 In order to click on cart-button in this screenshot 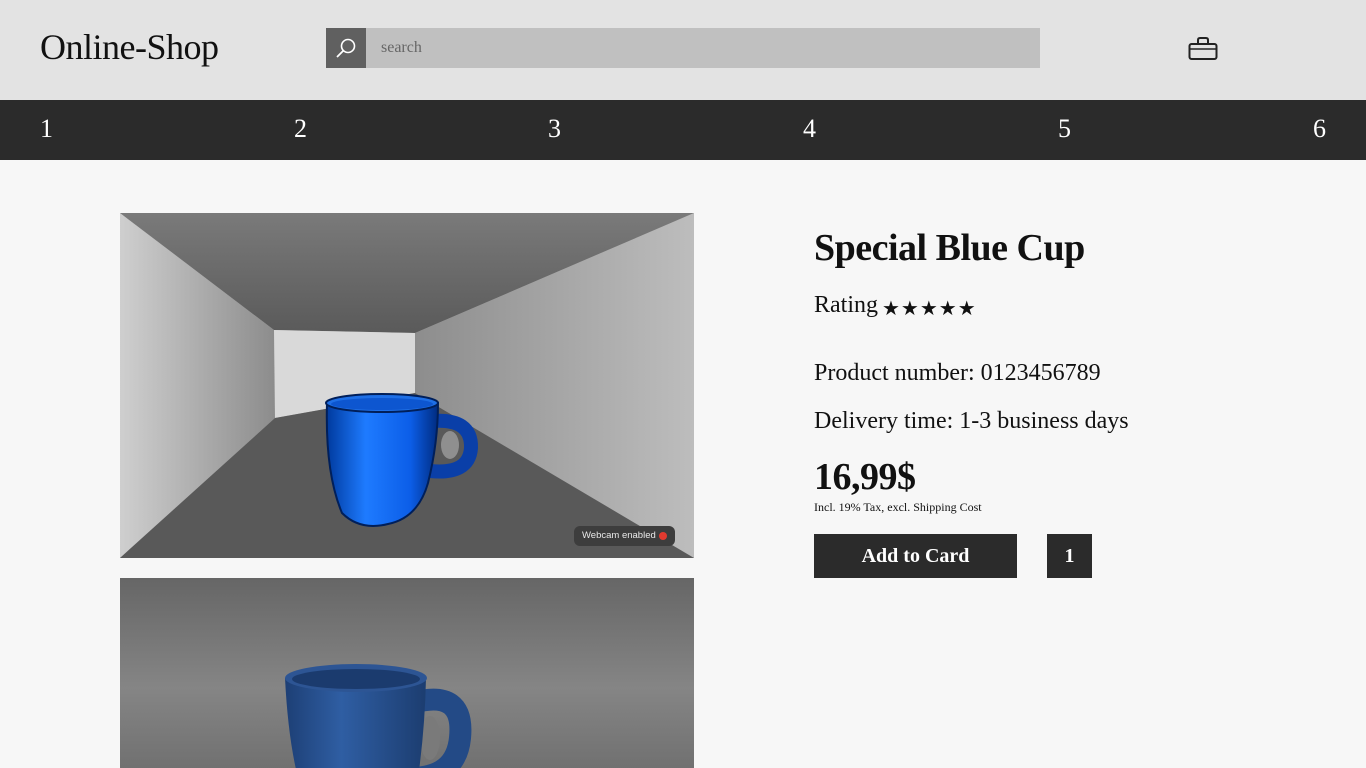, I will do `click(1203, 49)`.